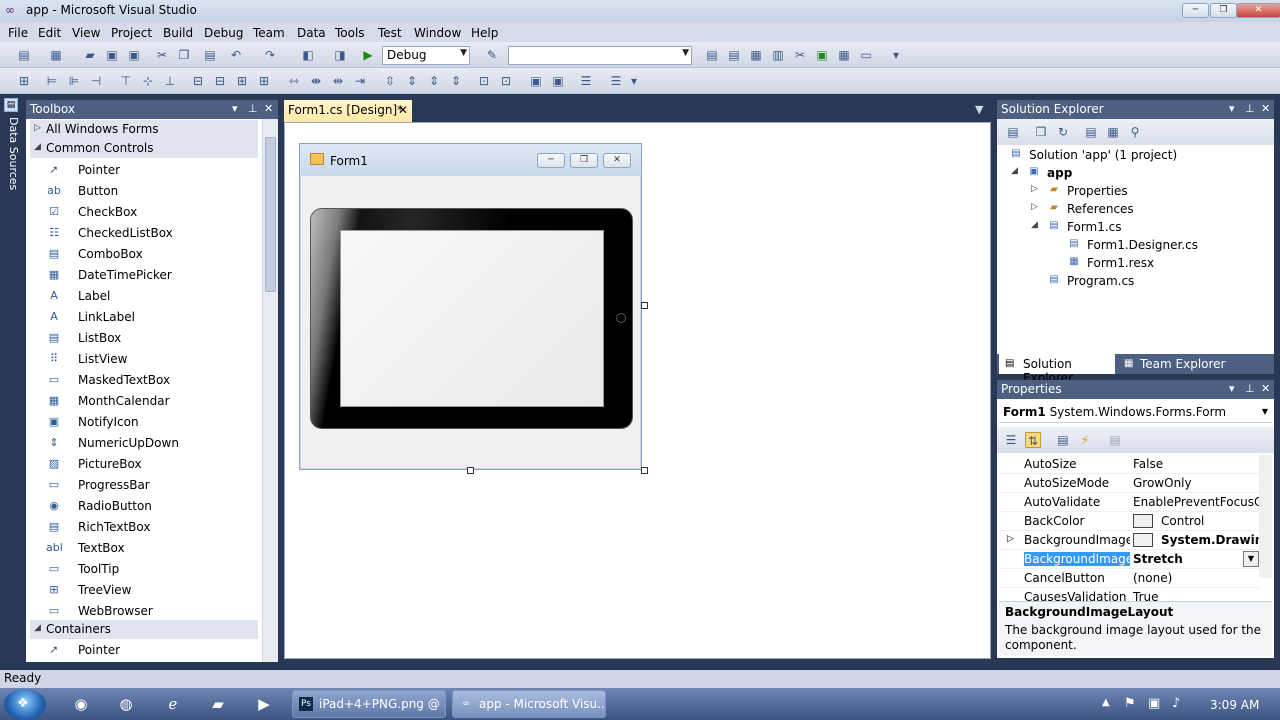 This screenshot has width=1280, height=720. I want to click on property-row: AutoSizeMode GrowOnly, so click(1129, 483).